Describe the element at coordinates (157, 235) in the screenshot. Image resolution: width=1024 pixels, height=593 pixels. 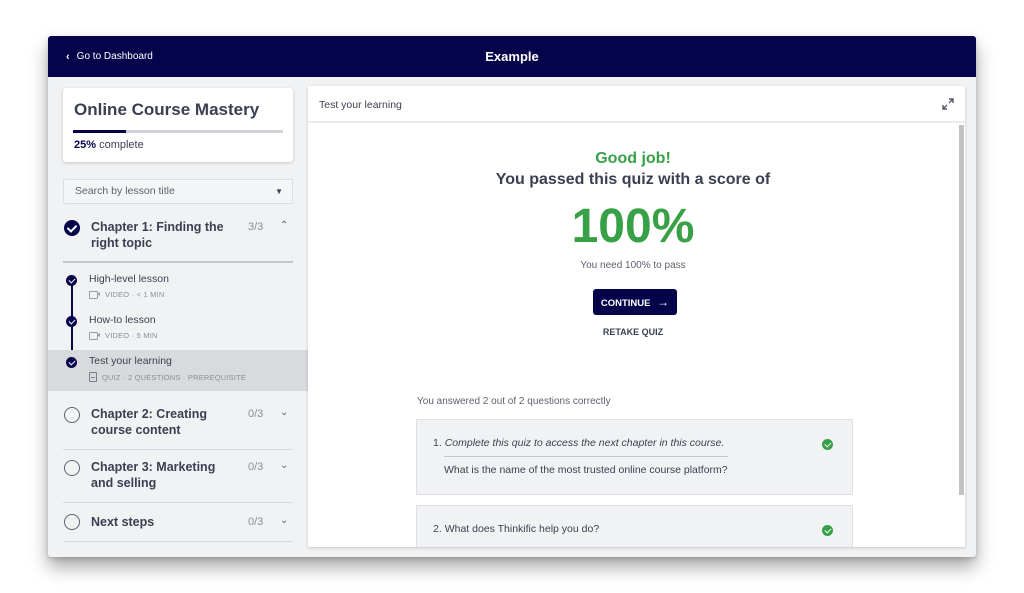
I see `chapter-title: Chapter 1: Finding the right topic` at that location.